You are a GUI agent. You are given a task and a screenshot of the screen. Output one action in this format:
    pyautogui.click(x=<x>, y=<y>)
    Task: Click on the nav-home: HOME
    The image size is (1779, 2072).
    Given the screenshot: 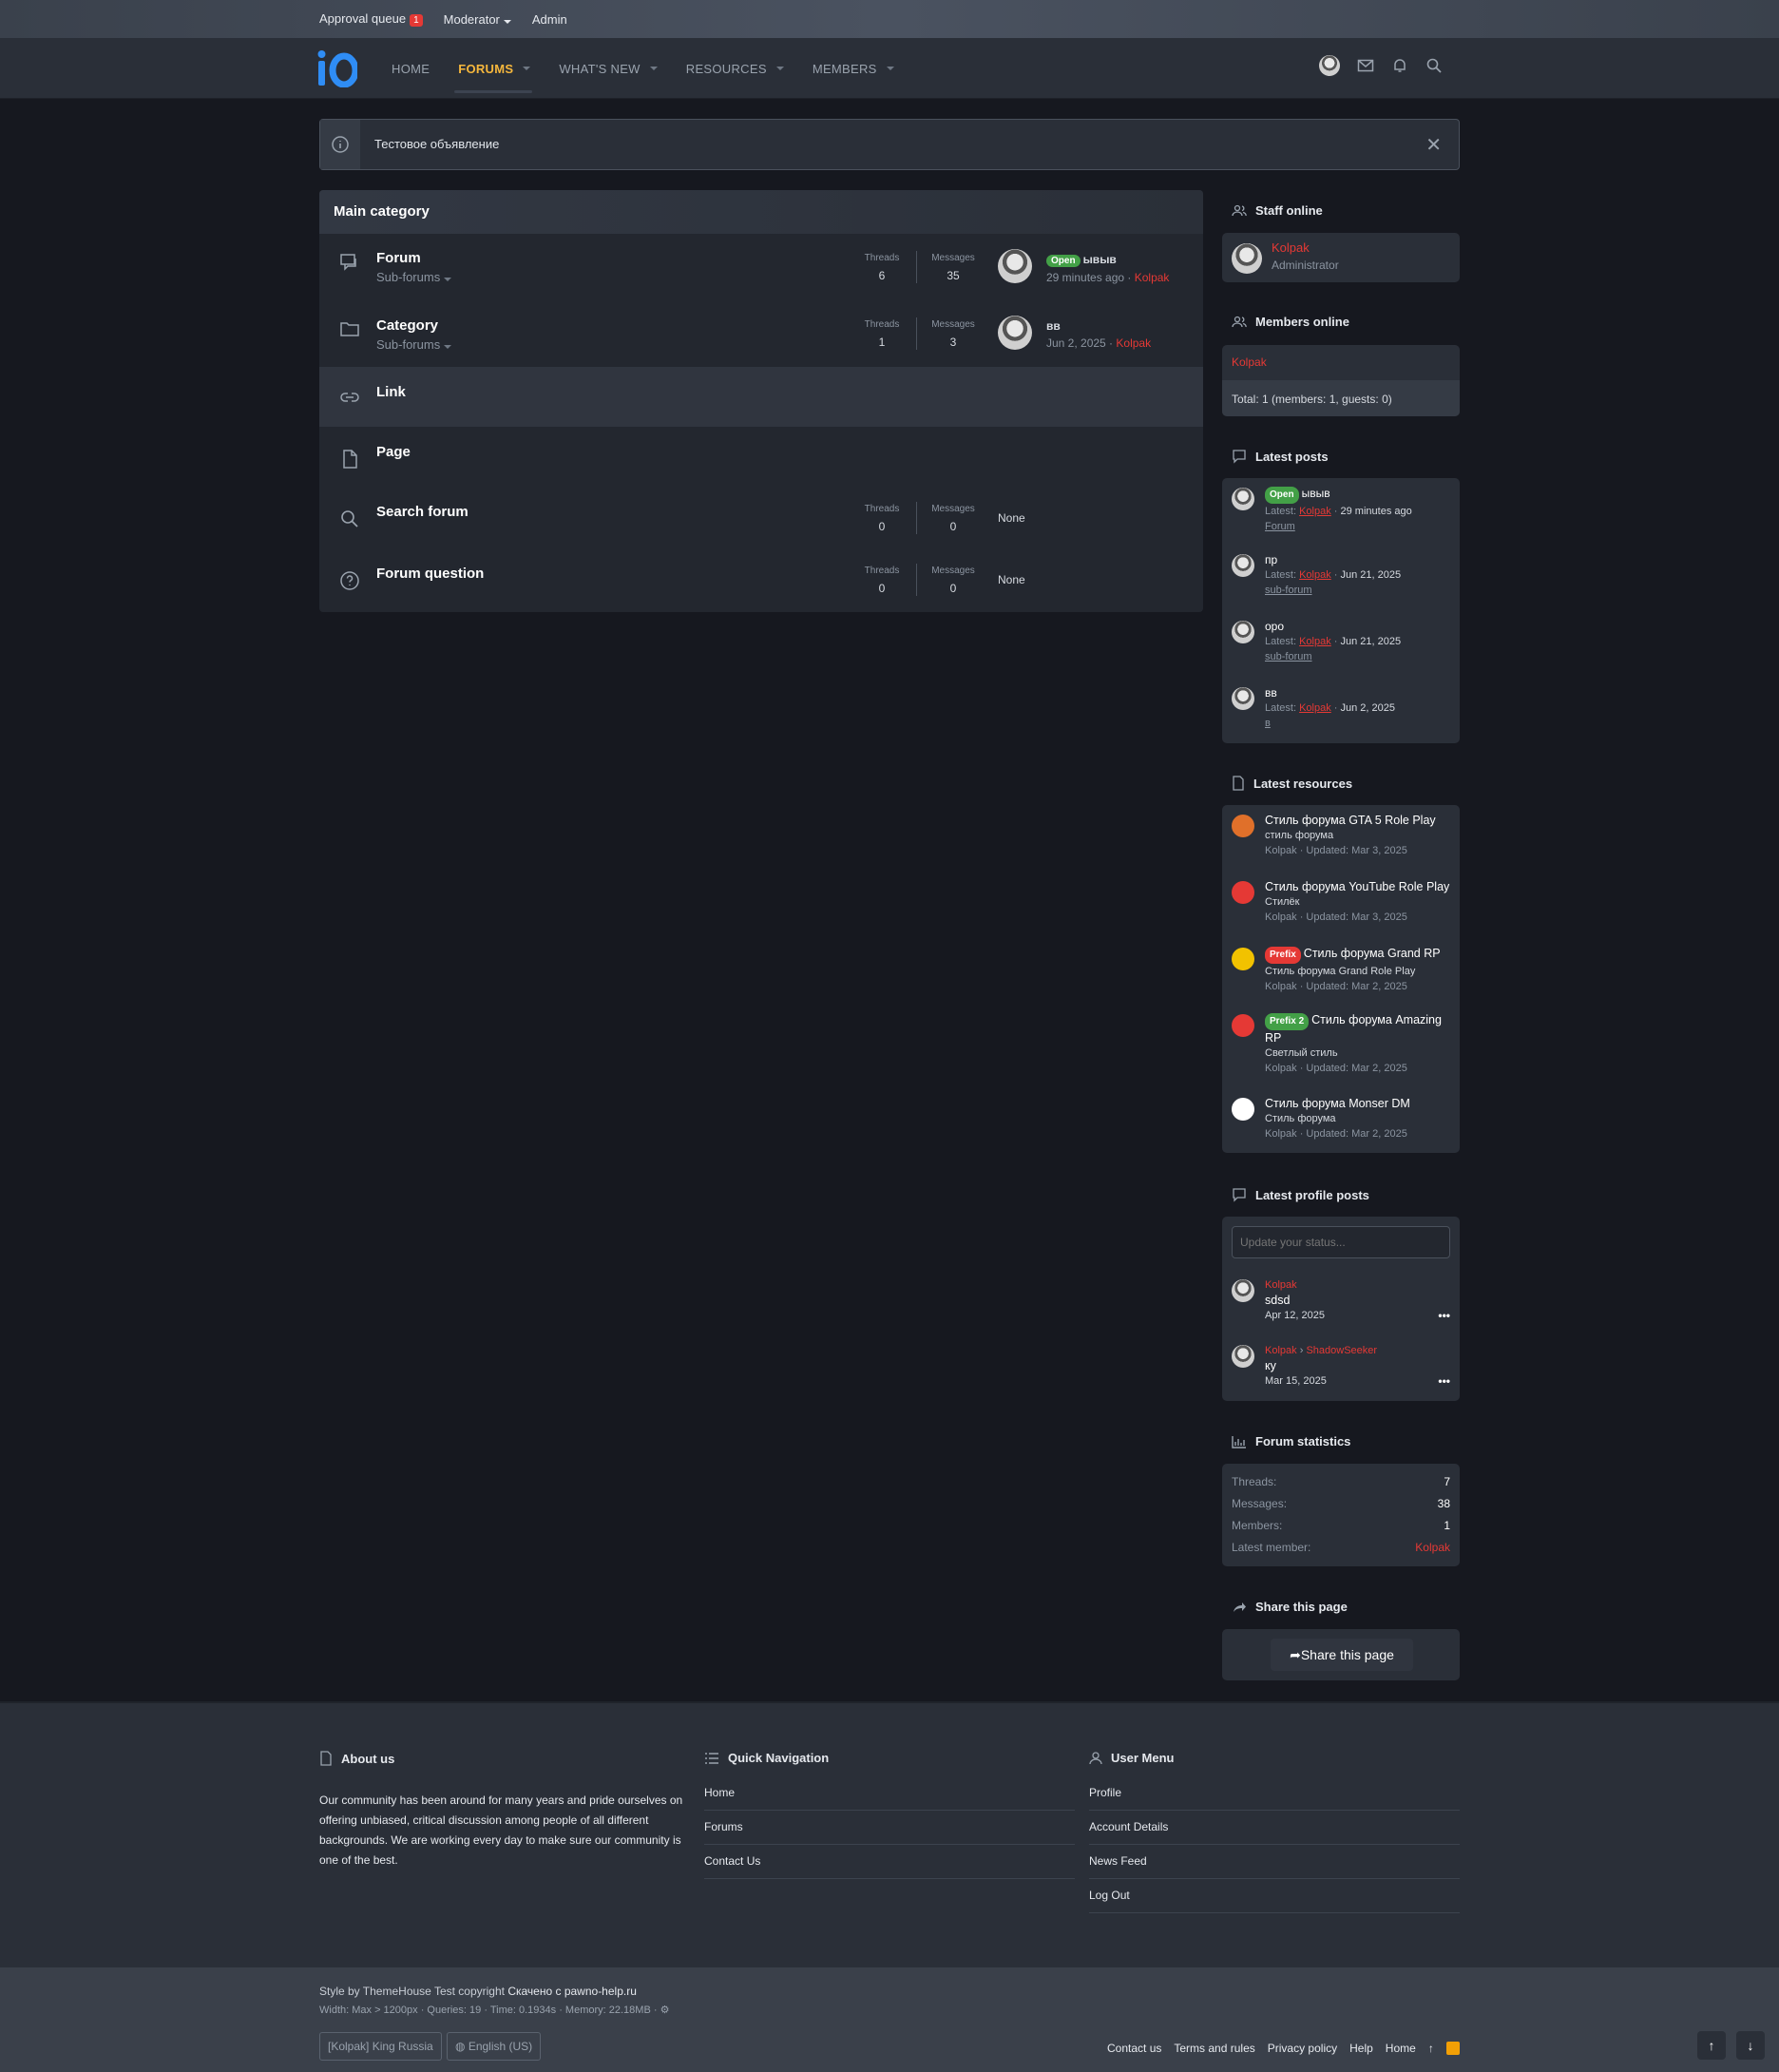 What is the action you would take?
    pyautogui.click(x=411, y=69)
    